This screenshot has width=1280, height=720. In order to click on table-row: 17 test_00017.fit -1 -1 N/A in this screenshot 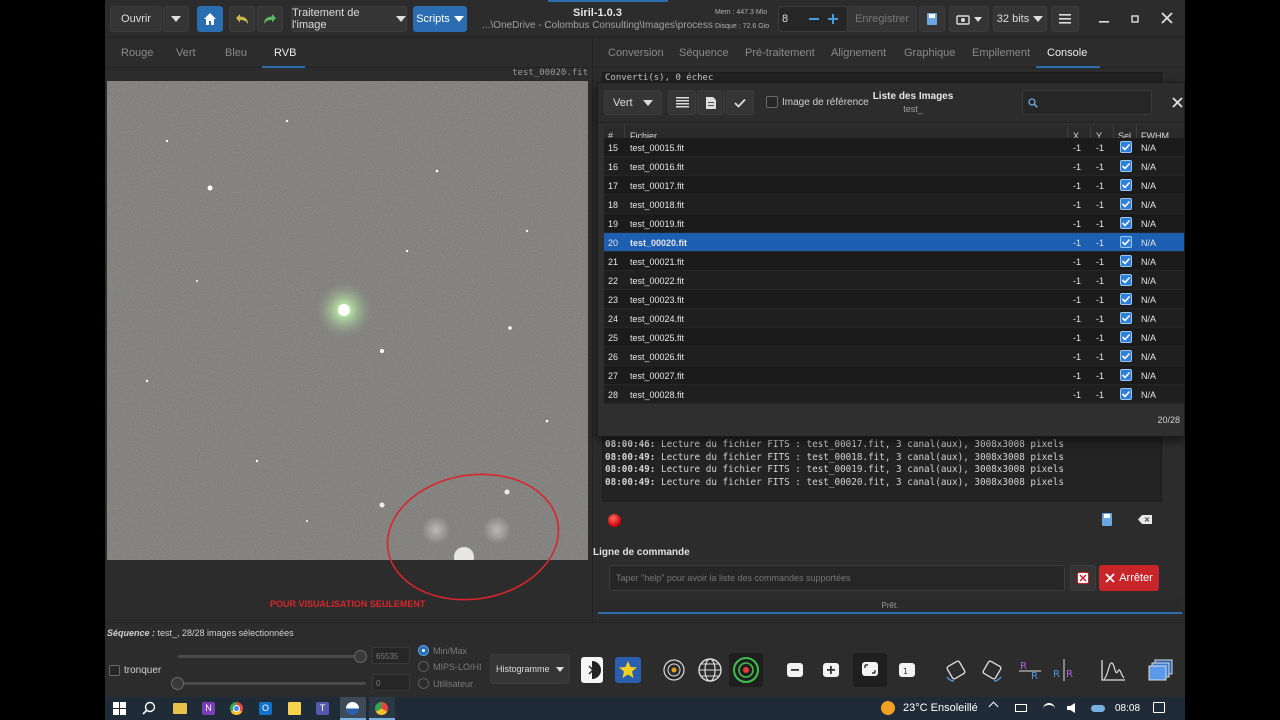, I will do `click(894, 185)`.